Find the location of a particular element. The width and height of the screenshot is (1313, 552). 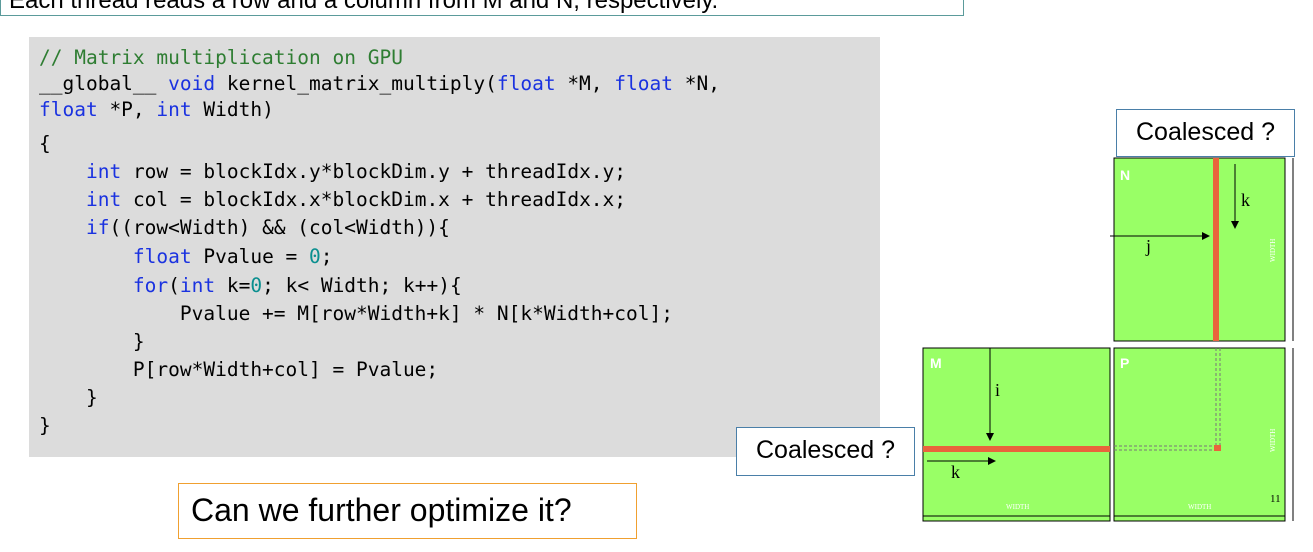

coalesced-callout-m-text: Coalesced ? is located at coordinates (825, 450).